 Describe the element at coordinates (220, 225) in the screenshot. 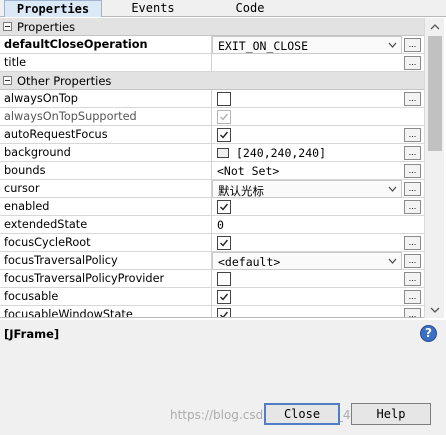

I see `property-value: 0` at that location.